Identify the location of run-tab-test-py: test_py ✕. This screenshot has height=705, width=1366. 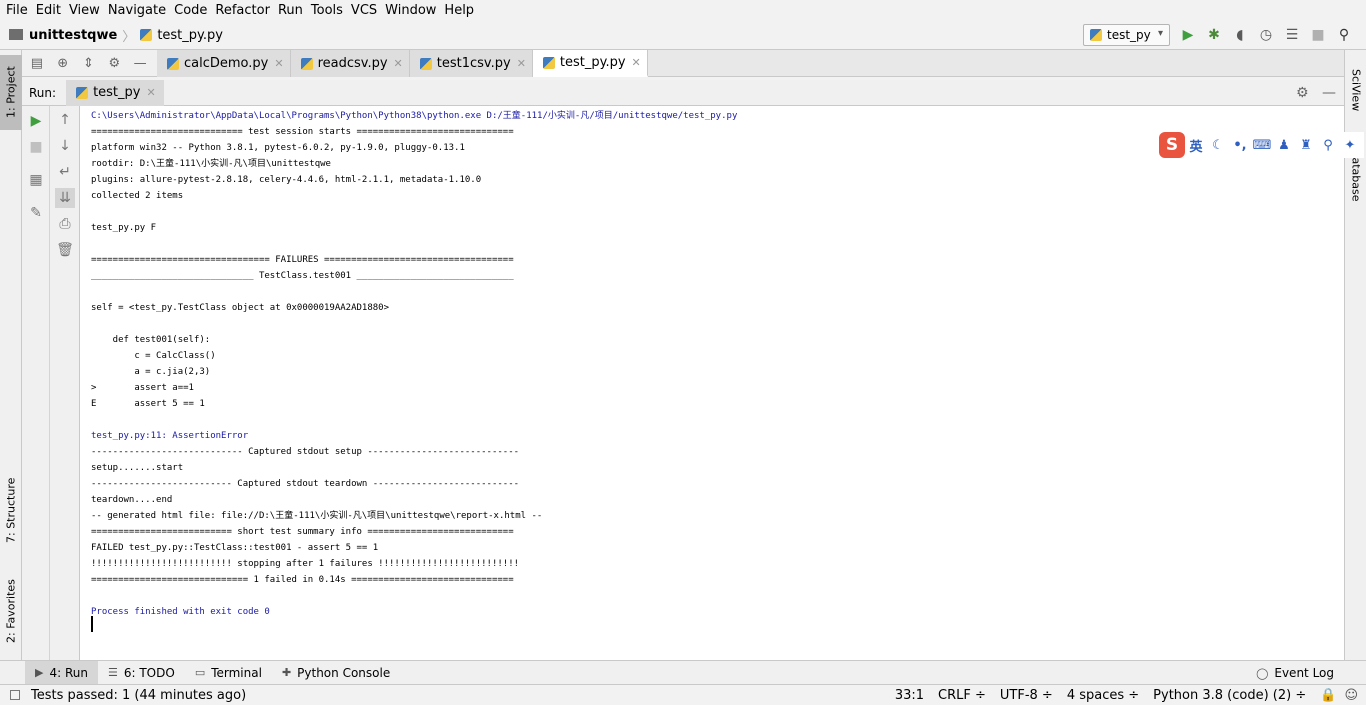
(115, 92).